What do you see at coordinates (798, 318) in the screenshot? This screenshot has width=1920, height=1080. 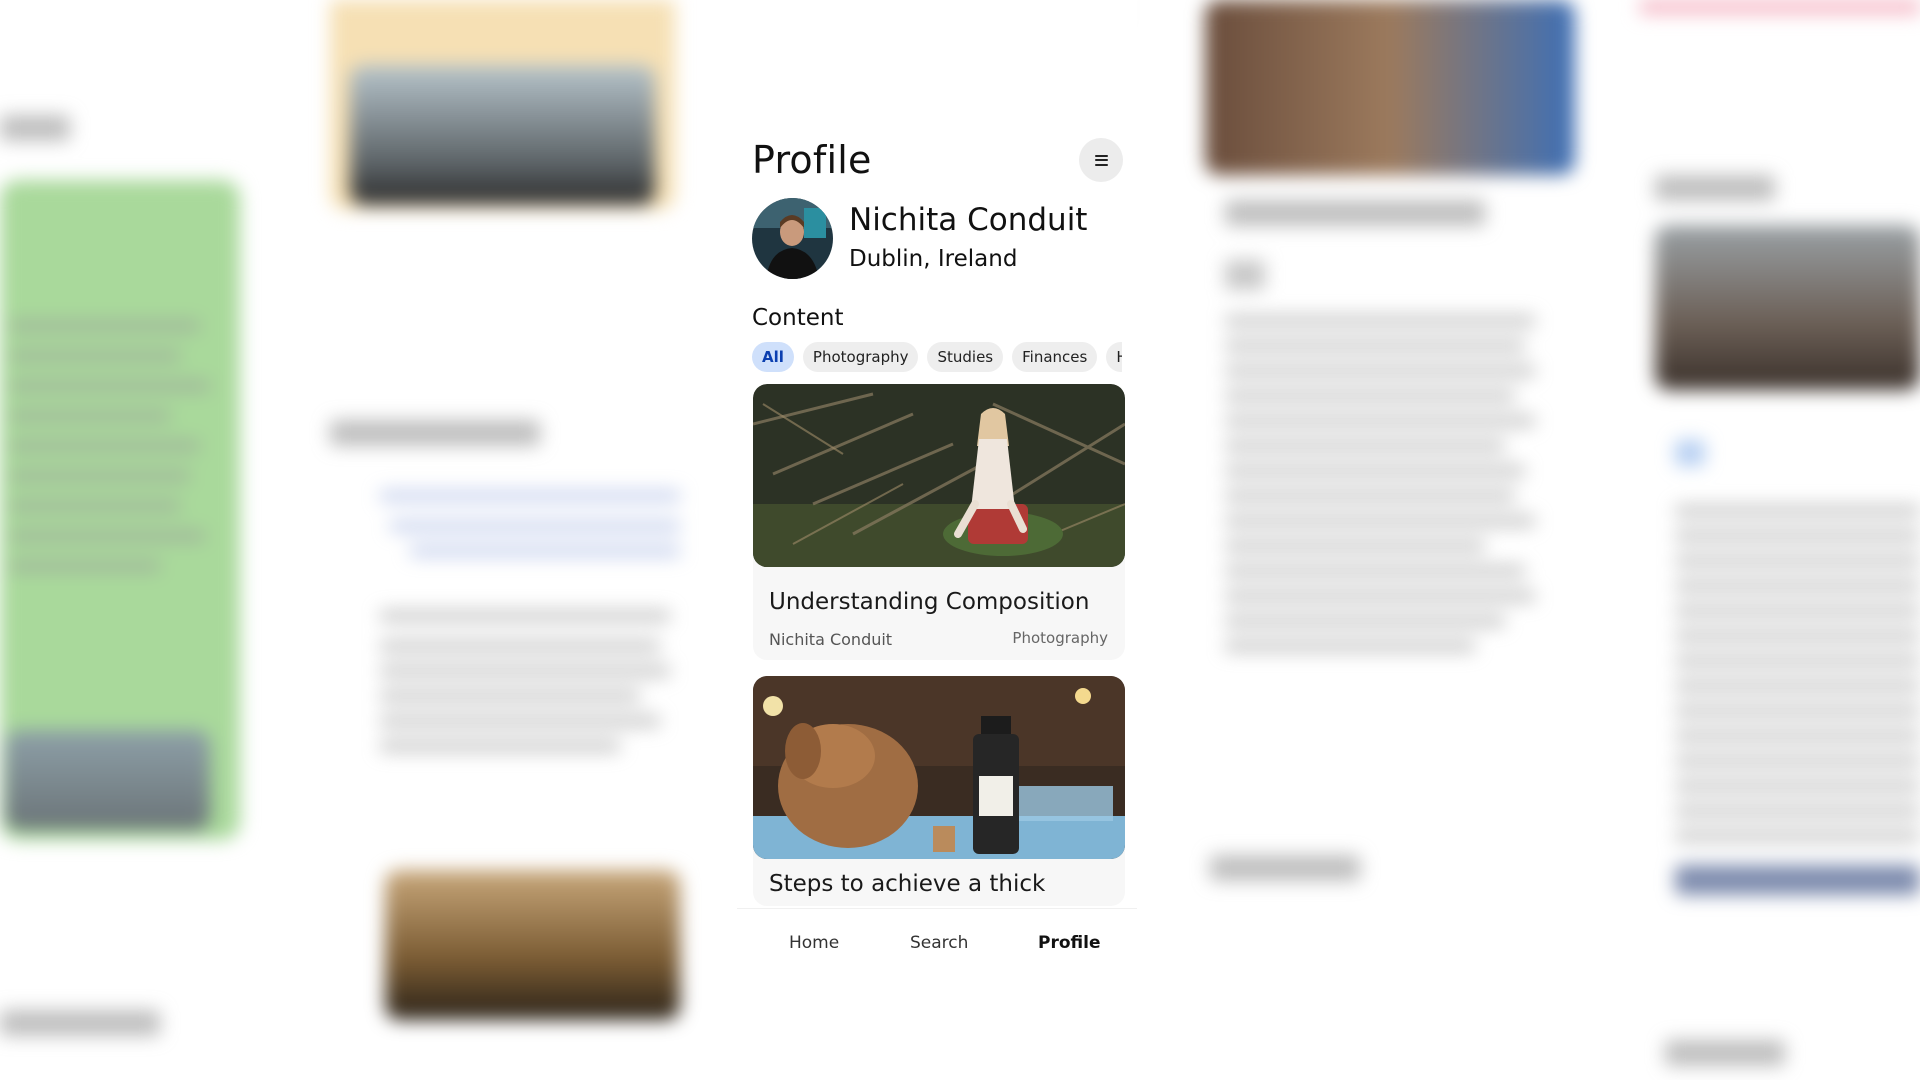 I see `content-section-title: Content` at bounding box center [798, 318].